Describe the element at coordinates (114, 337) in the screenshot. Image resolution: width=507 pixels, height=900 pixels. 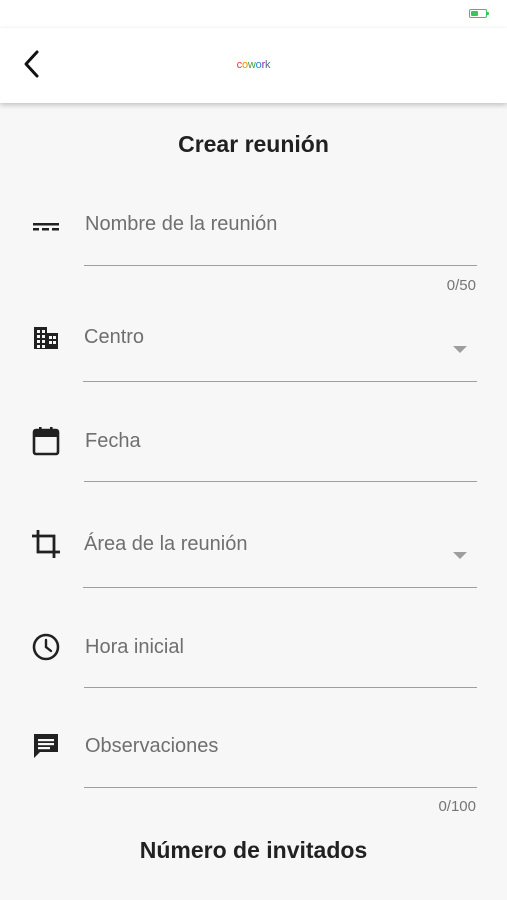
I see `center-label: Centro` at that location.